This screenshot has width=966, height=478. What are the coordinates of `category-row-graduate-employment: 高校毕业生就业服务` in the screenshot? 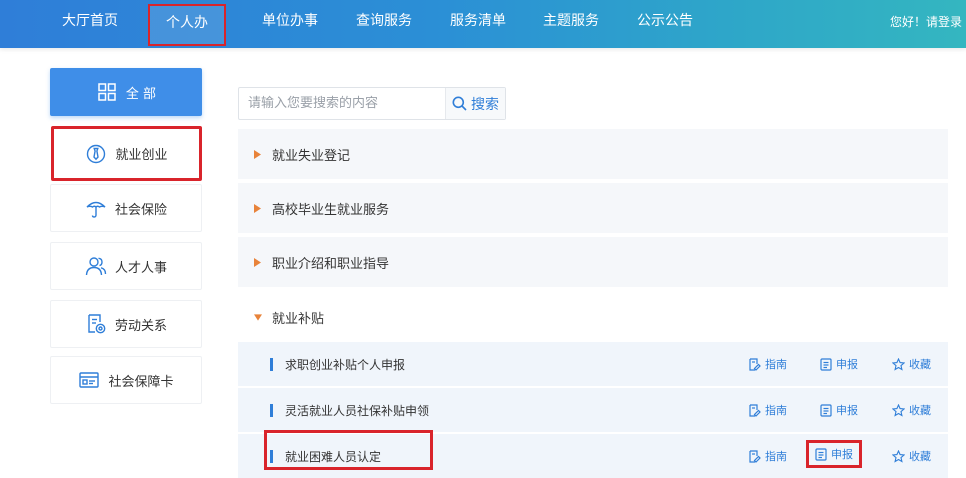 It's located at (593, 208).